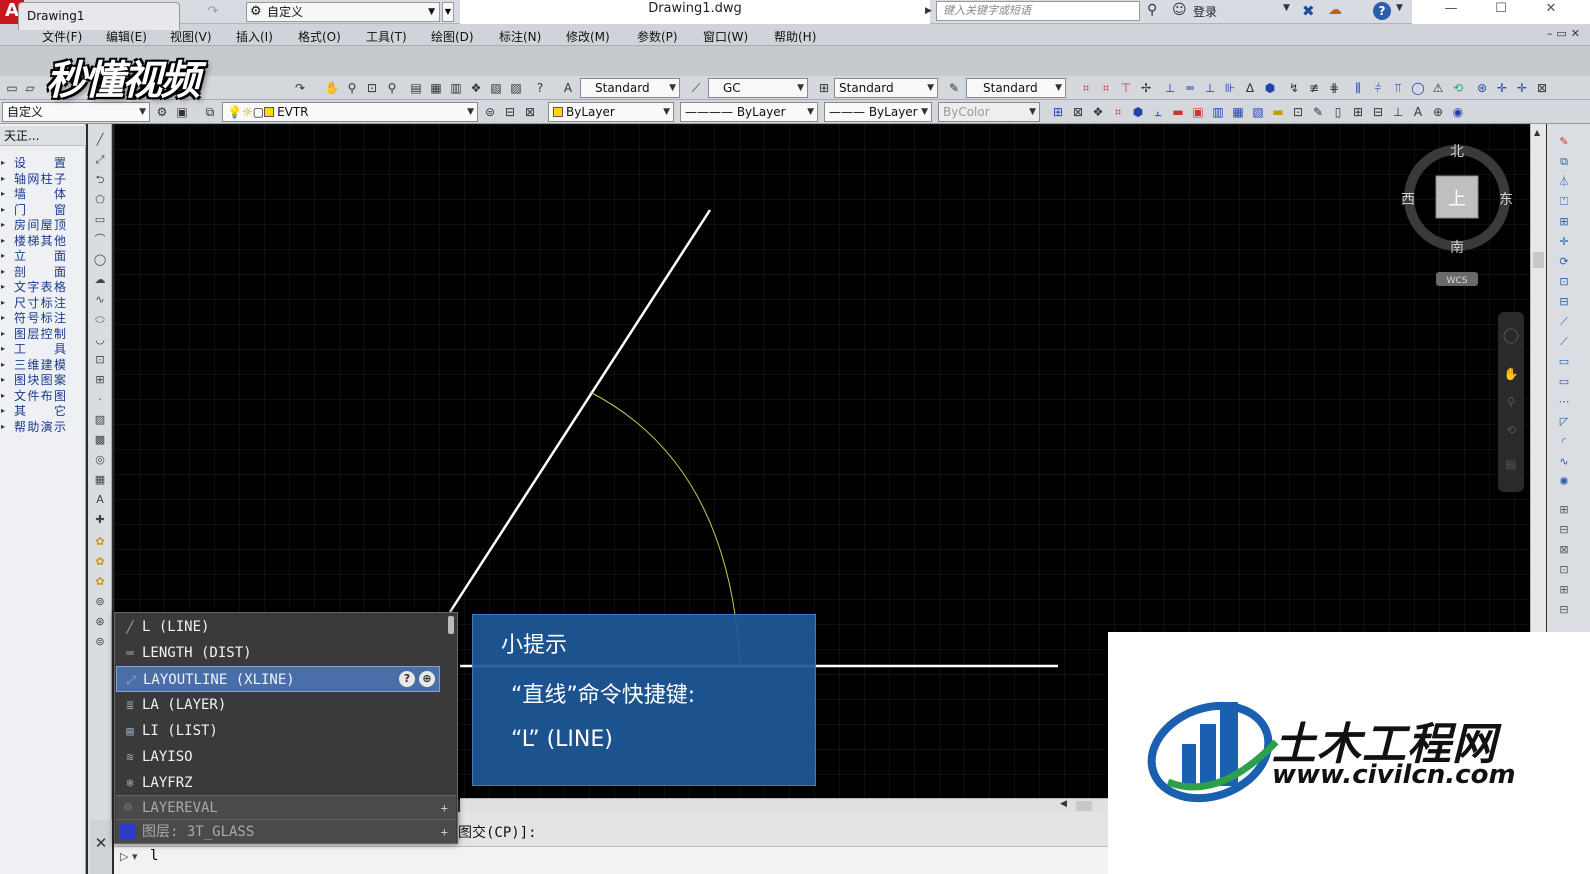  What do you see at coordinates (878, 112) in the screenshot?
I see `lineweight-combo: ——— ByLayer ▼` at bounding box center [878, 112].